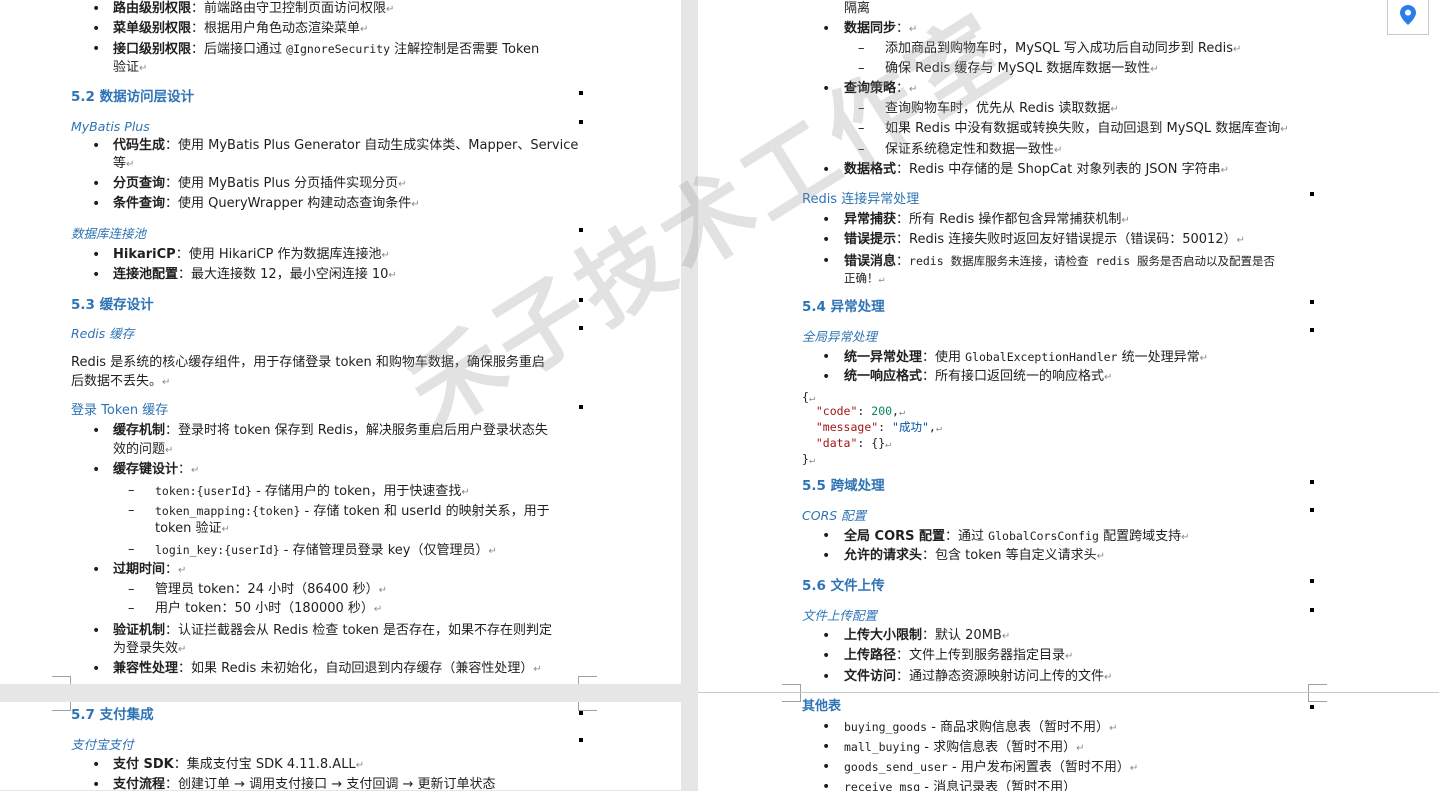 This screenshot has height=791, width=1439. Describe the element at coordinates (834, 515) in the screenshot. I see `subheading-cors: CORS 配置` at that location.